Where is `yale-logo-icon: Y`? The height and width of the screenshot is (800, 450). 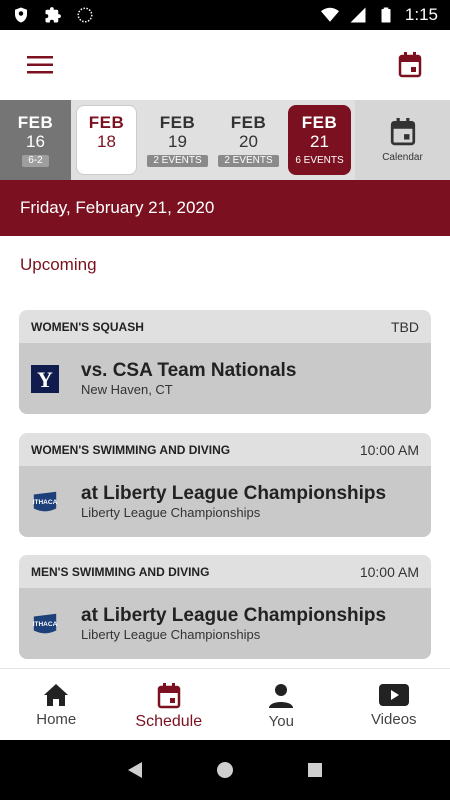 yale-logo-icon: Y is located at coordinates (45, 378).